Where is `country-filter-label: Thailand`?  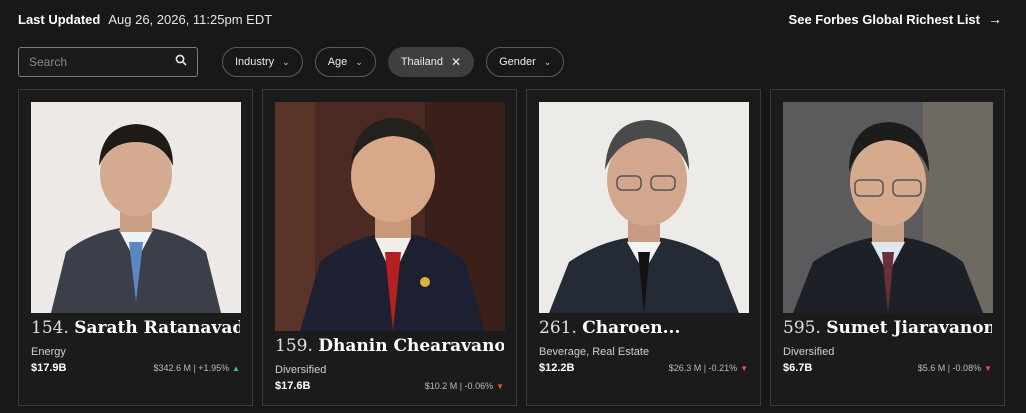 country-filter-label: Thailand is located at coordinates (422, 62).